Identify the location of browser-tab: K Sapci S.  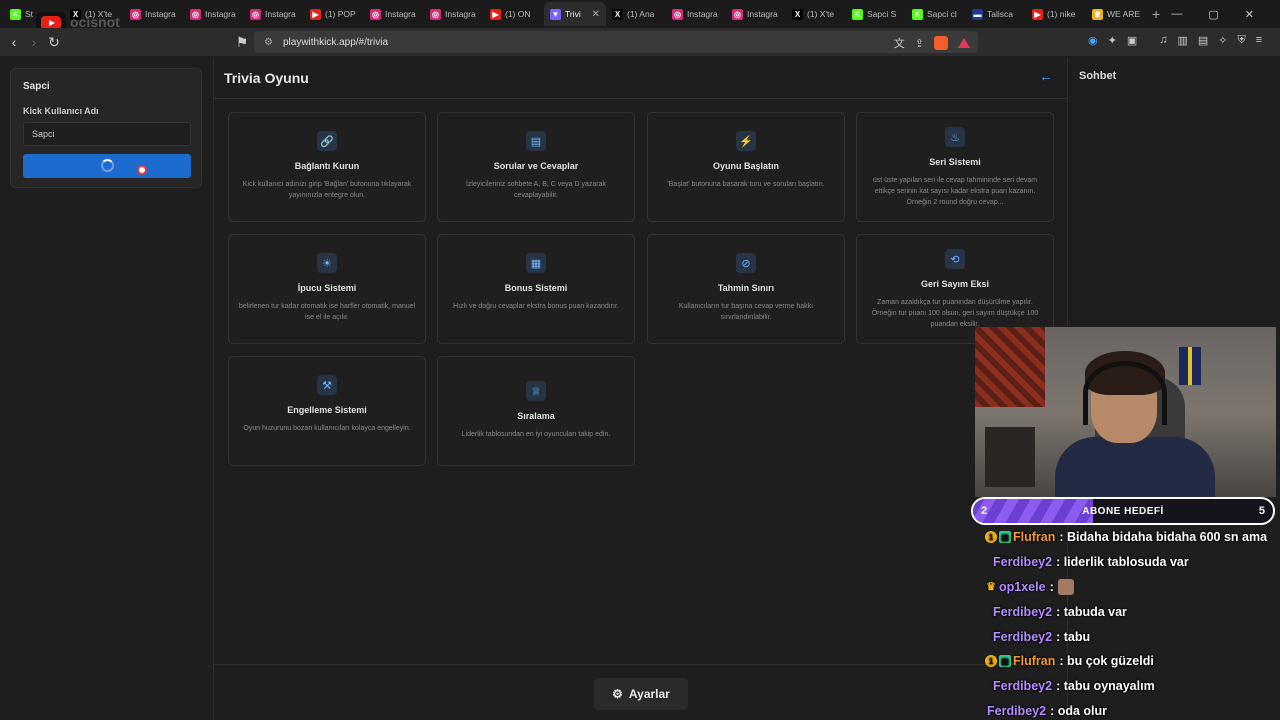
(876, 14).